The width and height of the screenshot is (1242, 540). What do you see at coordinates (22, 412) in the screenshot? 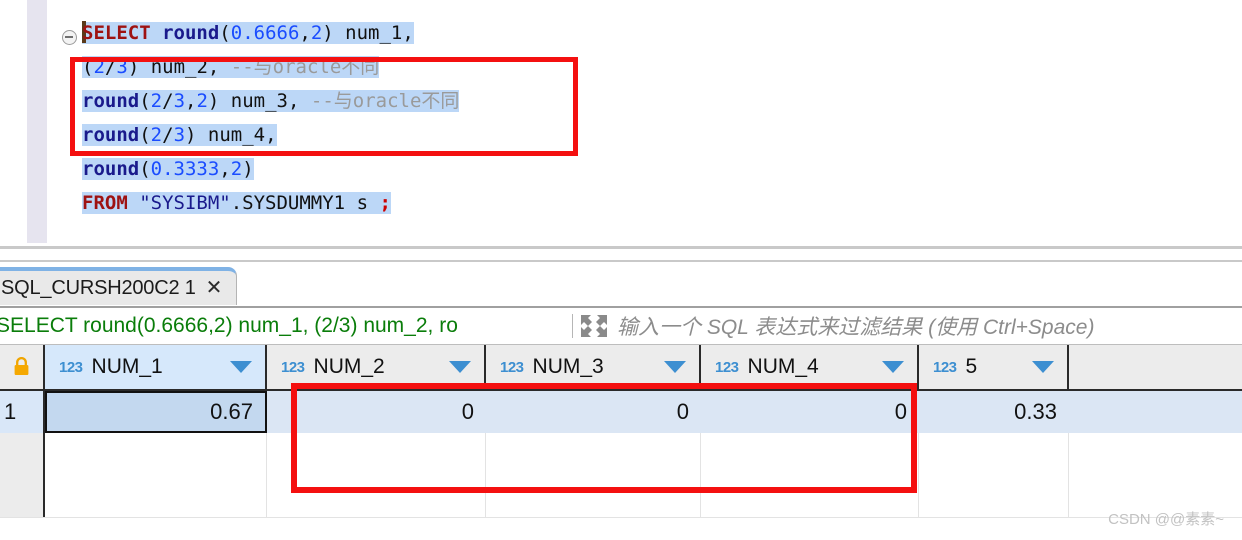
I see `row-number-cell: 1` at bounding box center [22, 412].